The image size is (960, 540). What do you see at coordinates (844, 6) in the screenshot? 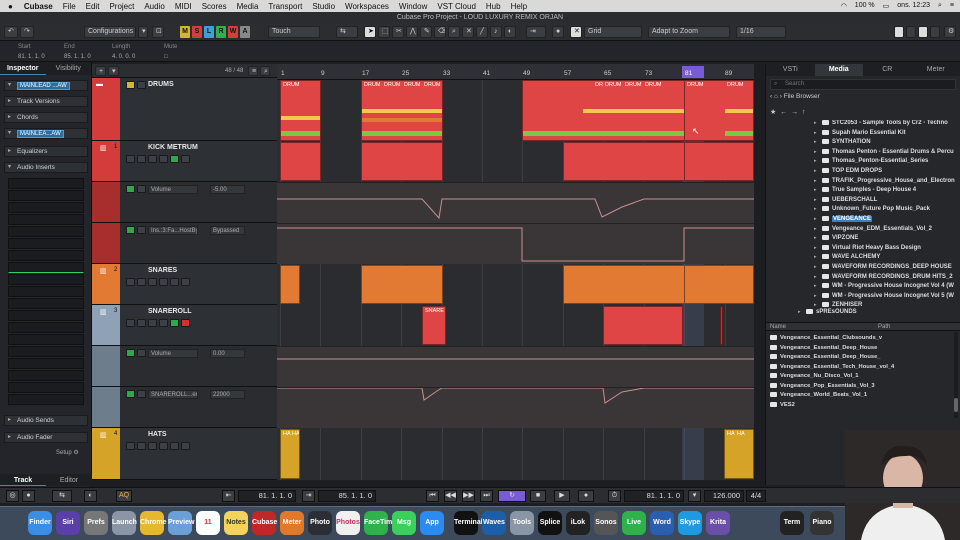
I see `wifi-icon: ◠` at bounding box center [844, 6].